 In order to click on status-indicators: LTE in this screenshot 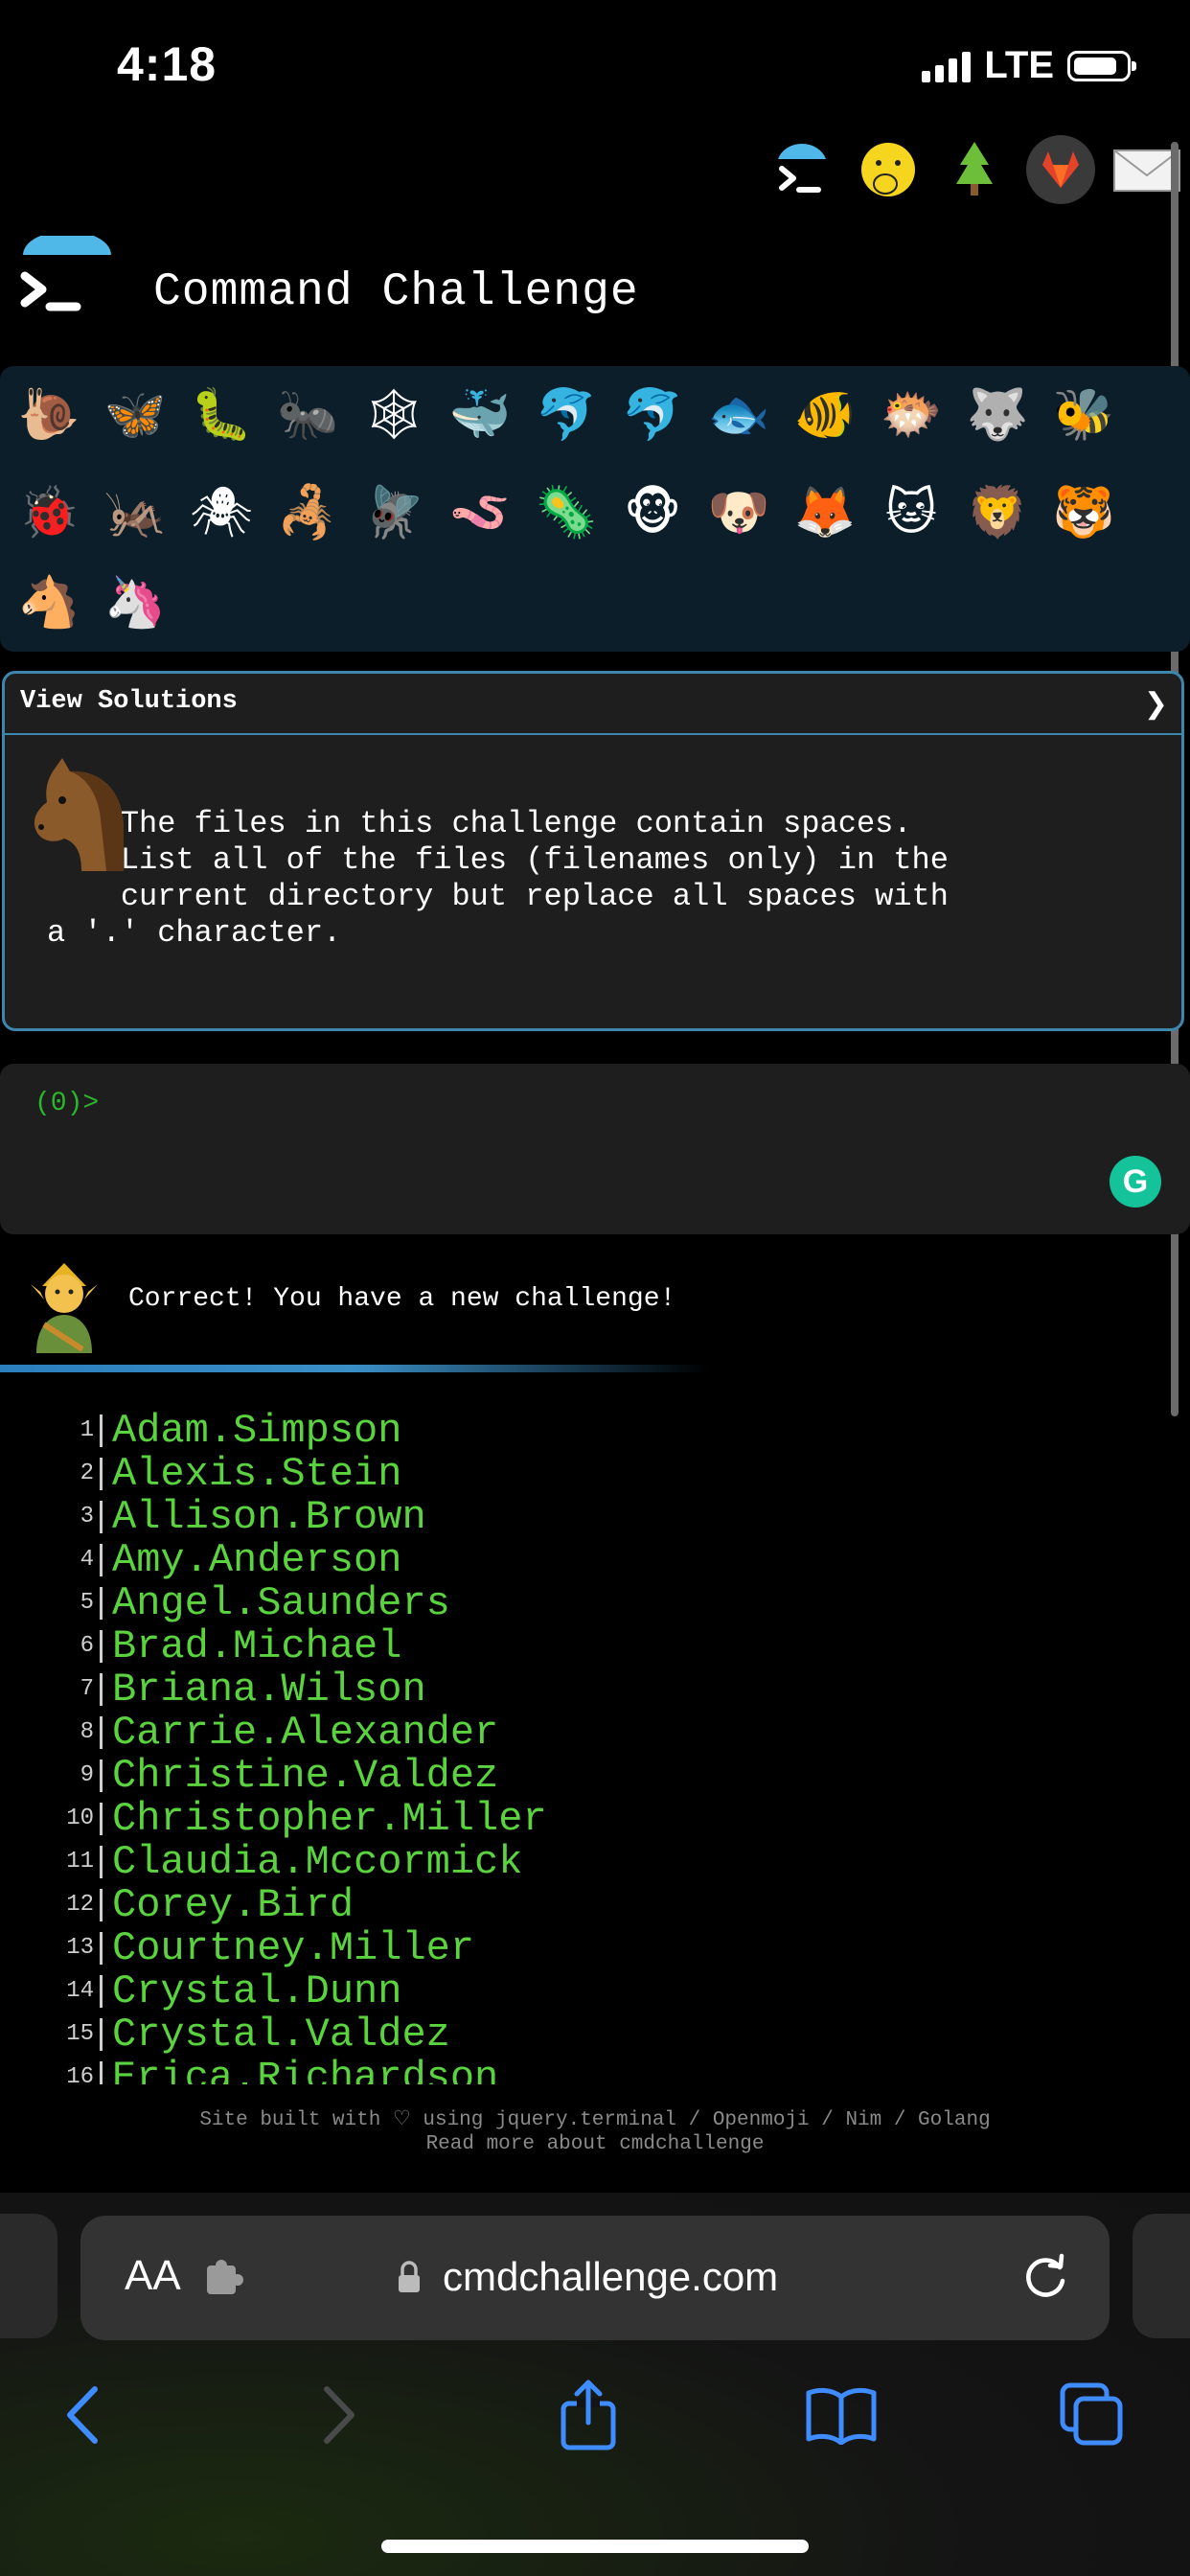, I will do `click(1029, 65)`.